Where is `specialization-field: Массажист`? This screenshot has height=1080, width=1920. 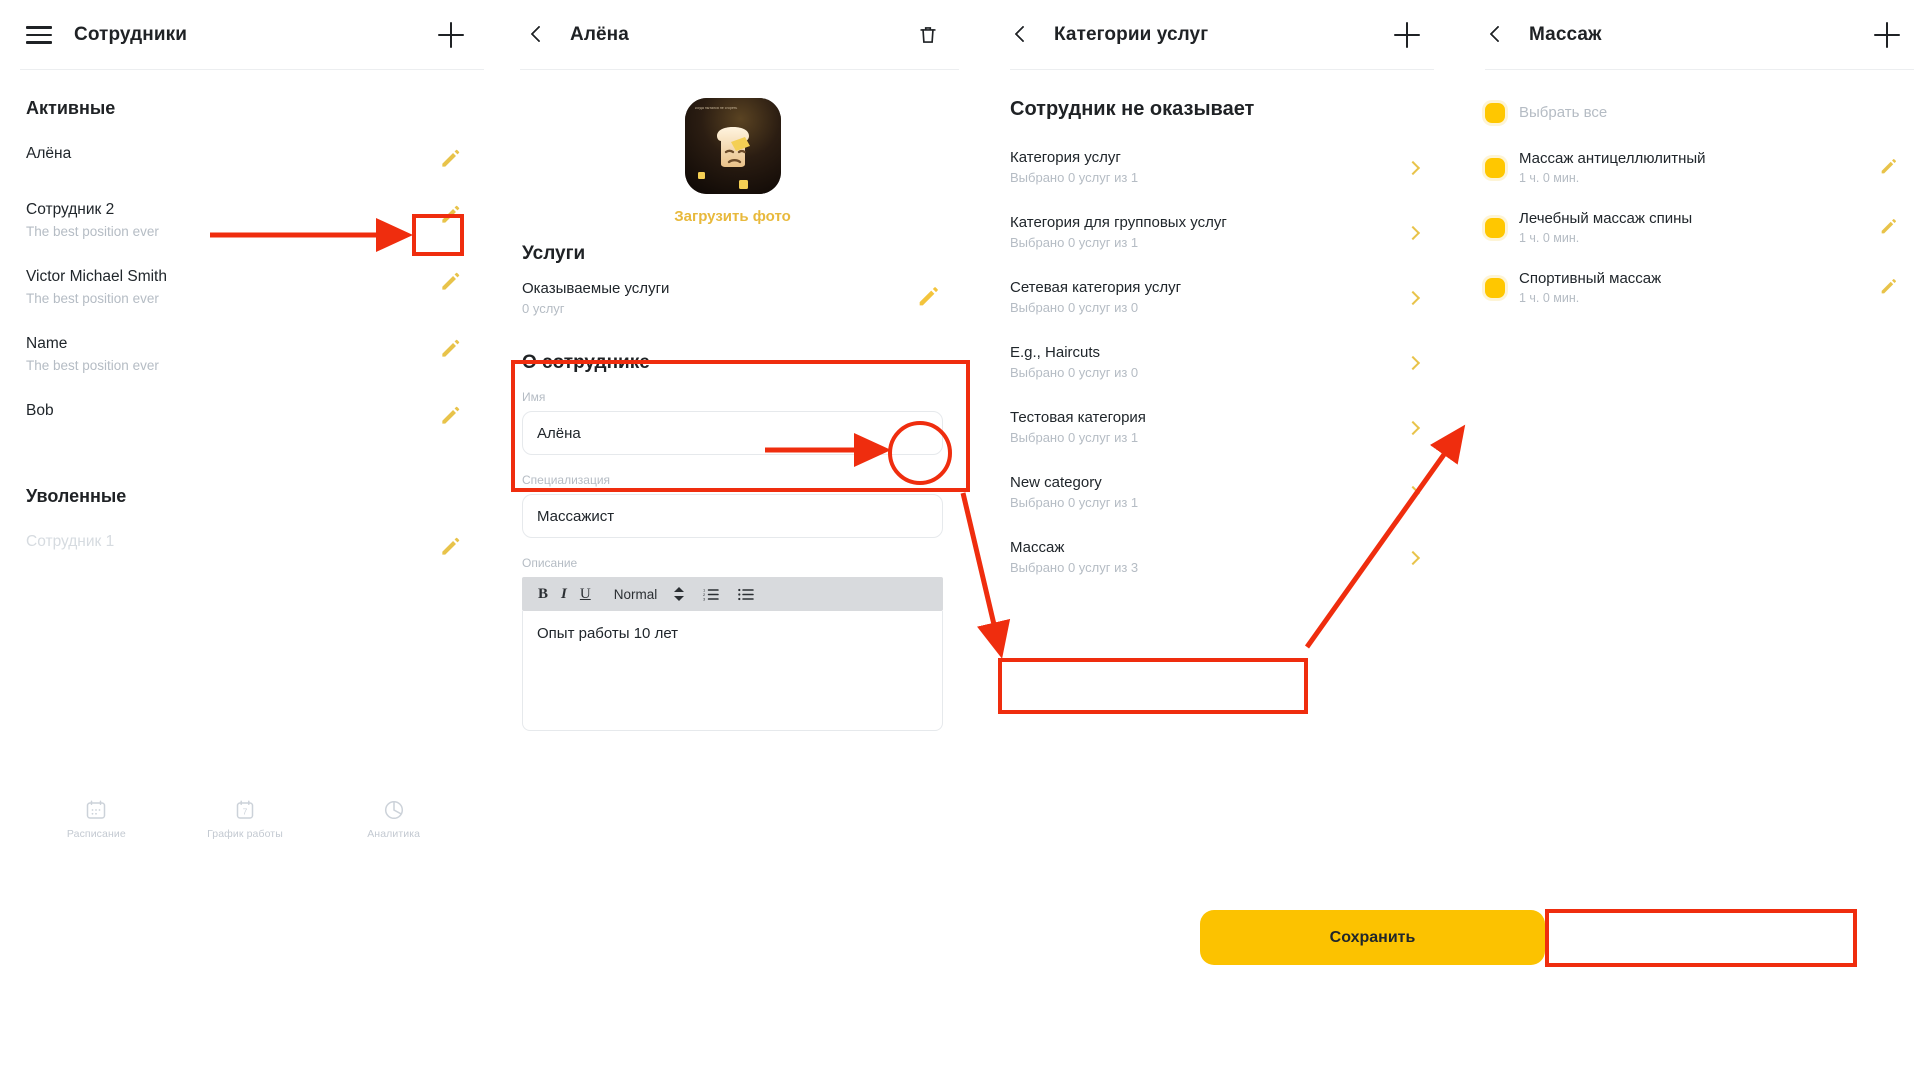 specialization-field: Массажист is located at coordinates (732, 516).